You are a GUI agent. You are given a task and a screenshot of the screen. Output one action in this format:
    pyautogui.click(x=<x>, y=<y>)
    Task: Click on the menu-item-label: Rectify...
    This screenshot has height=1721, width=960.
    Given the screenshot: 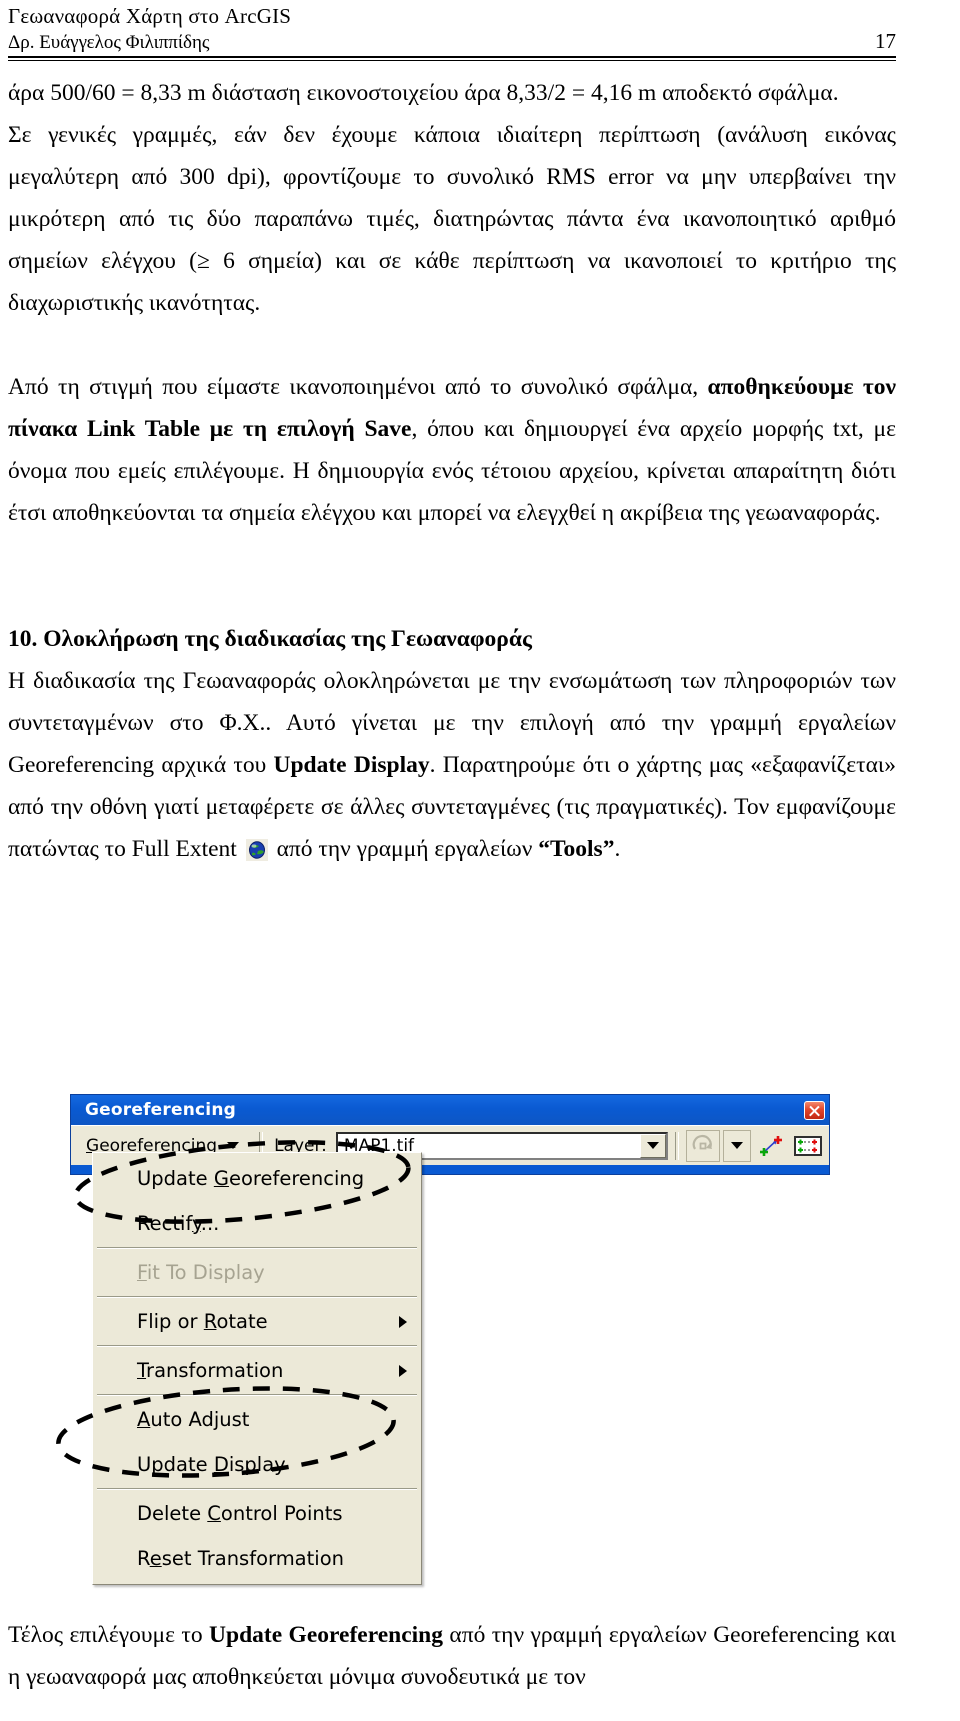 What is the action you would take?
    pyautogui.click(x=178, y=1223)
    